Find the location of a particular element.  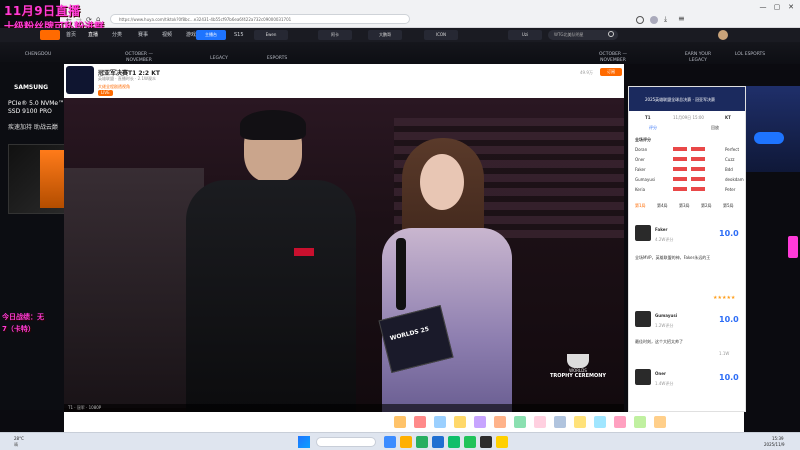

right-side-badge is located at coordinates (793, 247).